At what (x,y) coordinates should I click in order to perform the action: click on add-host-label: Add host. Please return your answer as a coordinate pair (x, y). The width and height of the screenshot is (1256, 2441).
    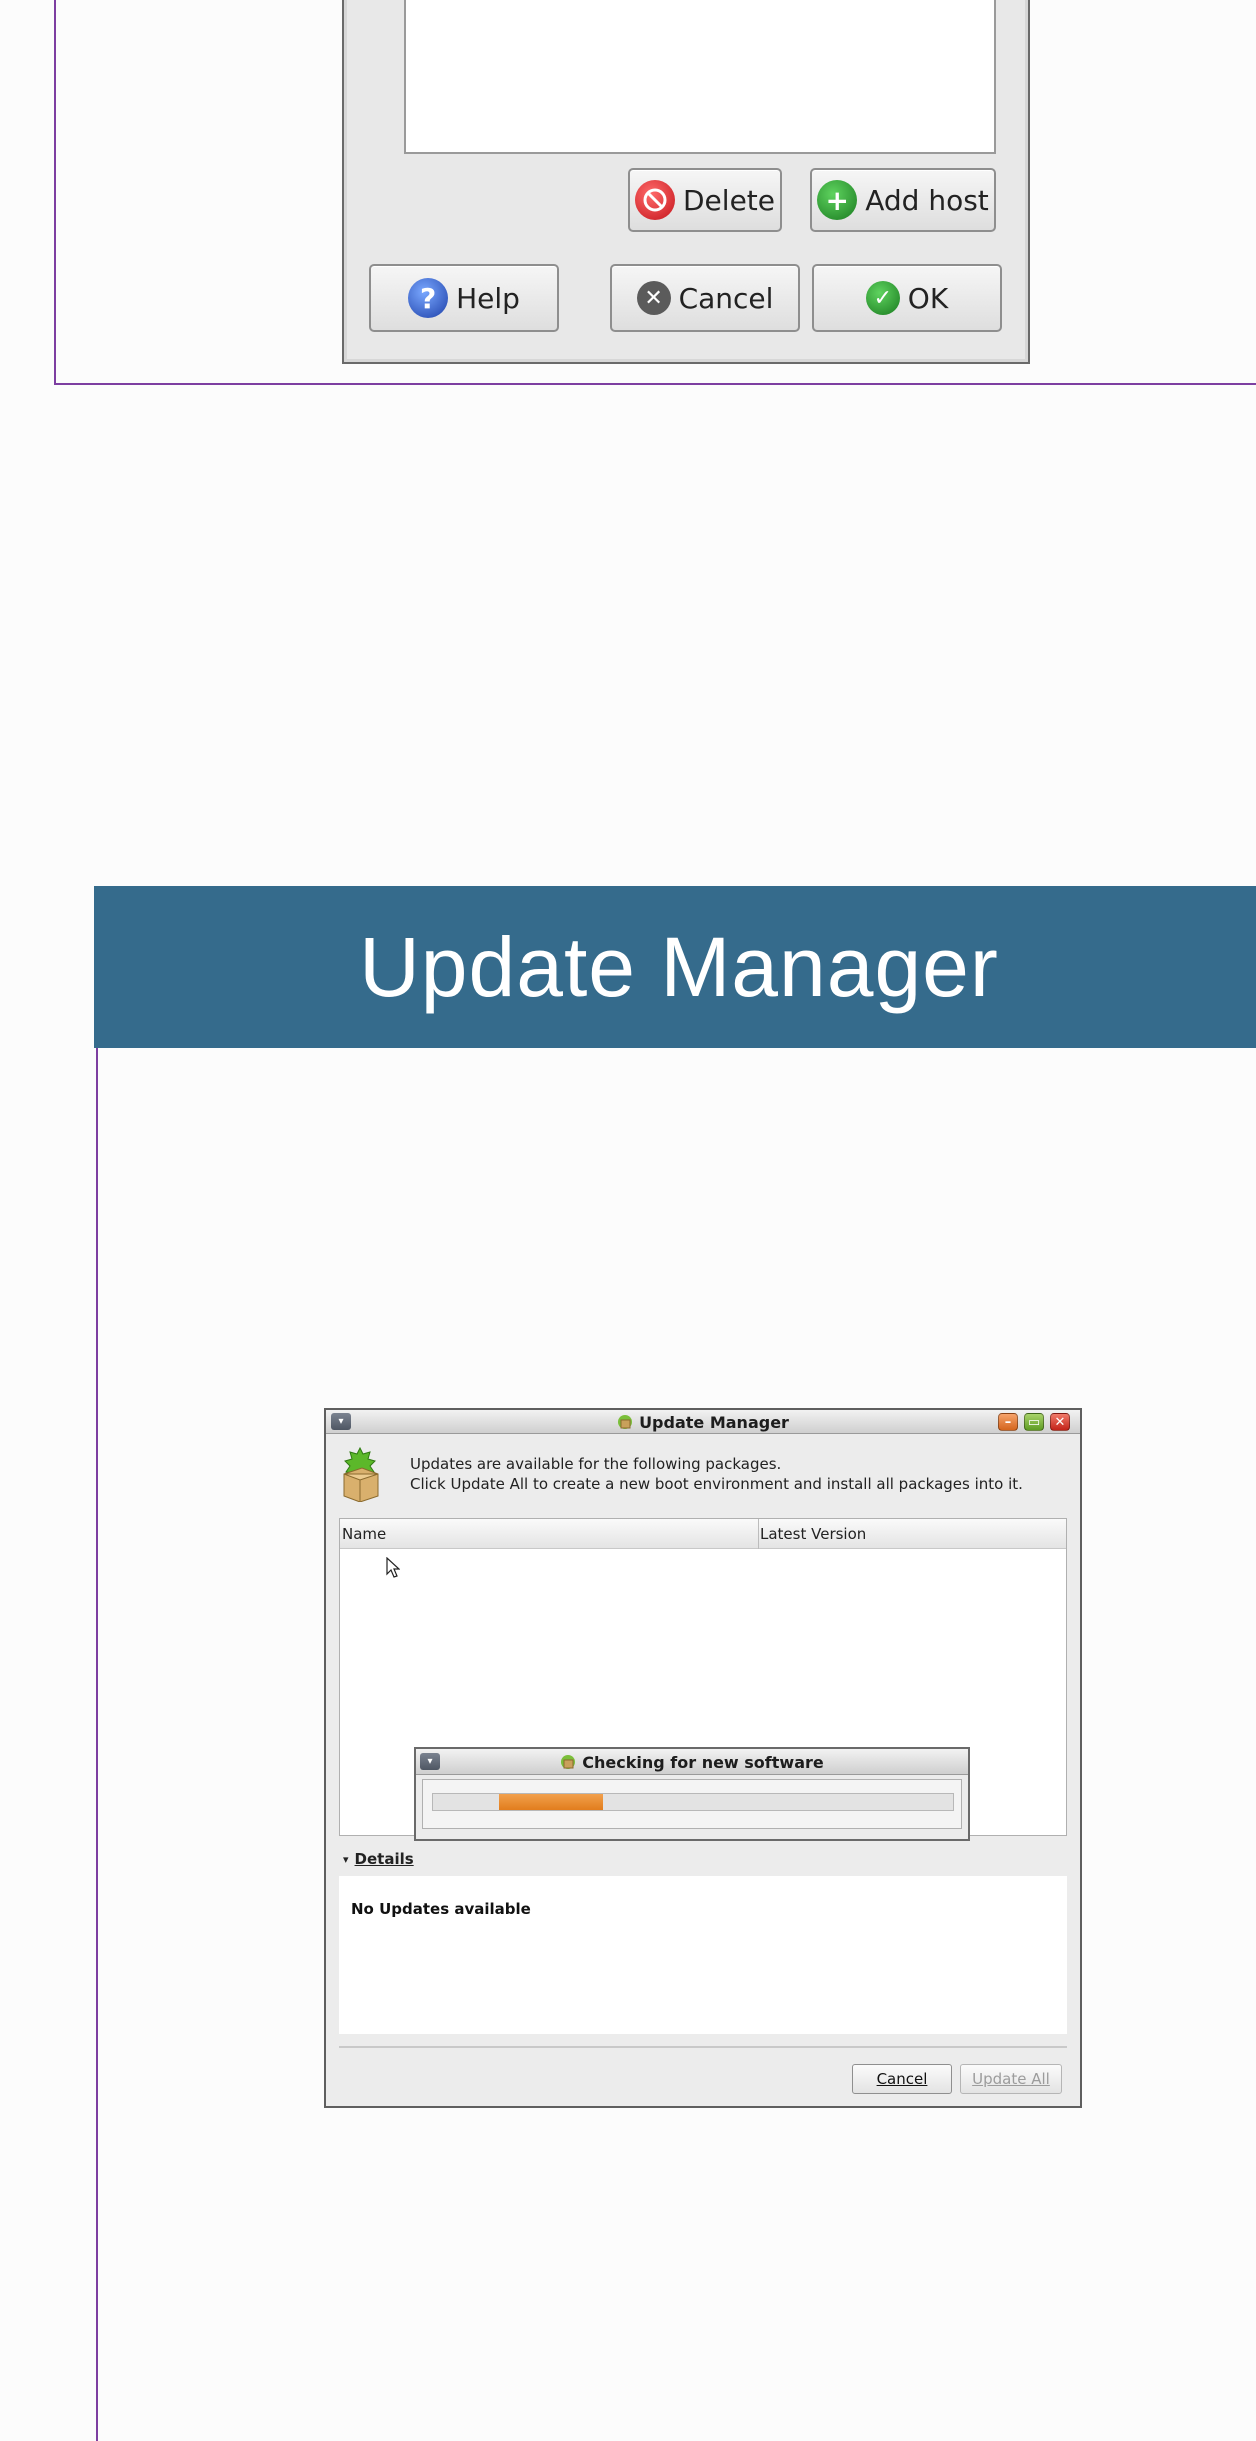
    Looking at the image, I should click on (927, 200).